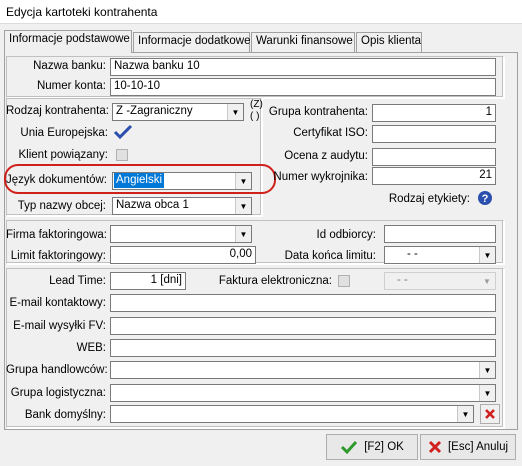 The width and height of the screenshot is (522, 466). Describe the element at coordinates (261, 12) in the screenshot. I see `title-bar: Edycja kartoteki kontrahenta` at that location.